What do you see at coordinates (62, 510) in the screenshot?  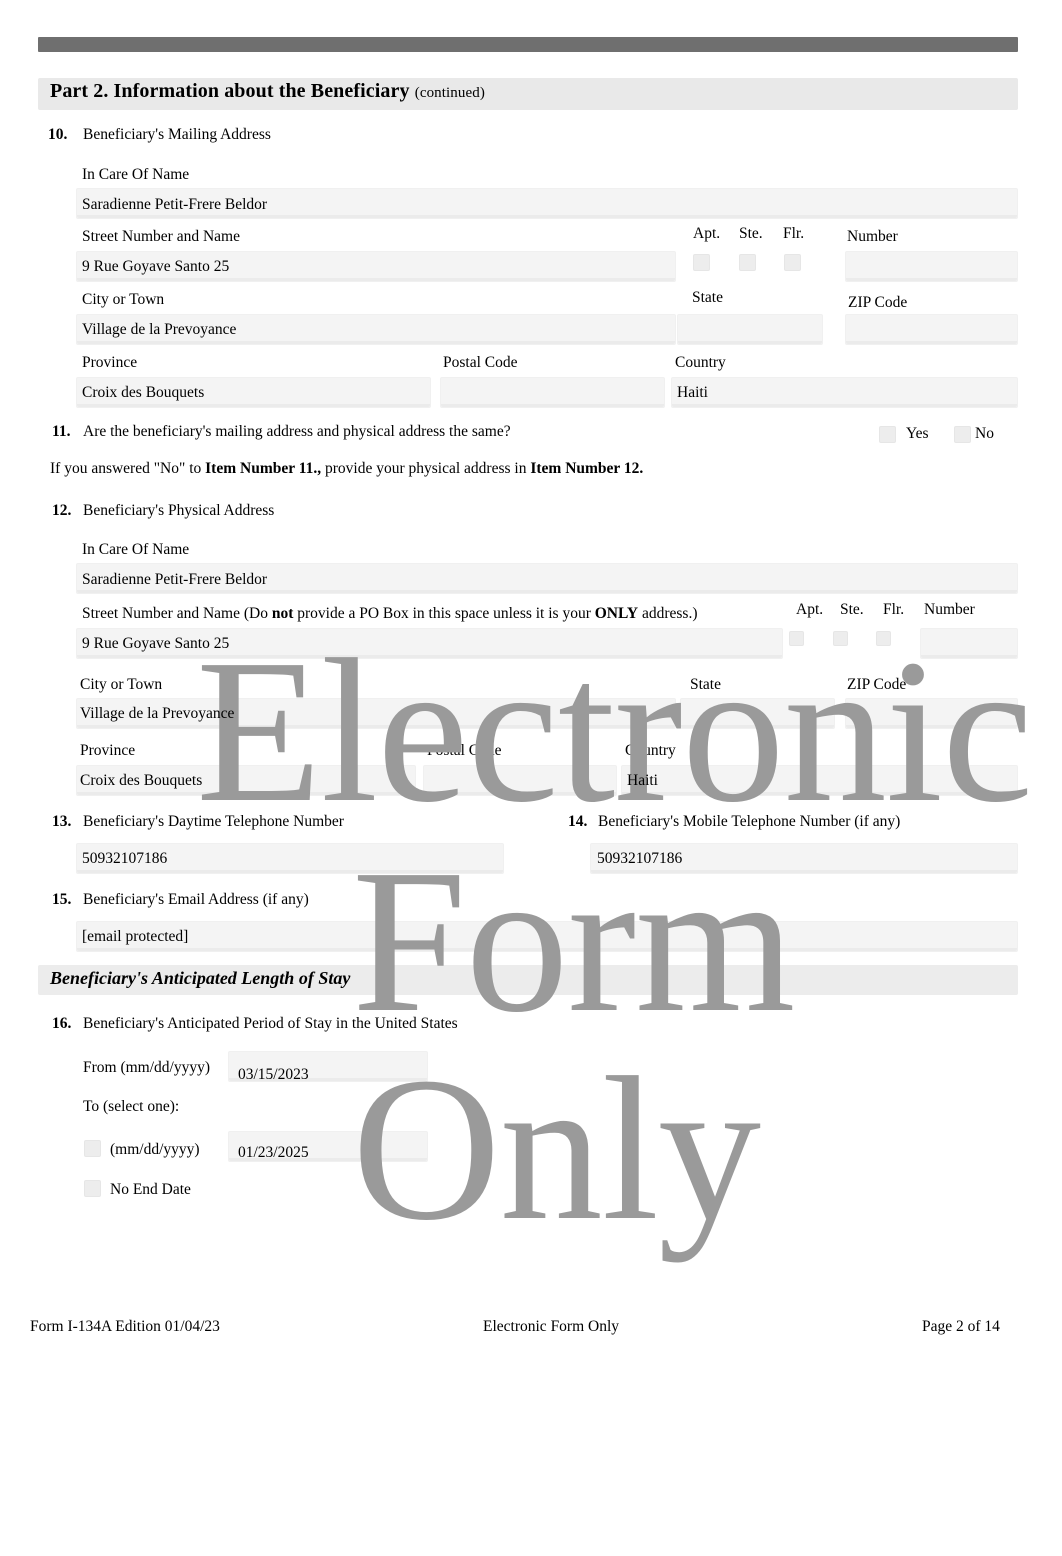 I see `item-12-number: 12.` at bounding box center [62, 510].